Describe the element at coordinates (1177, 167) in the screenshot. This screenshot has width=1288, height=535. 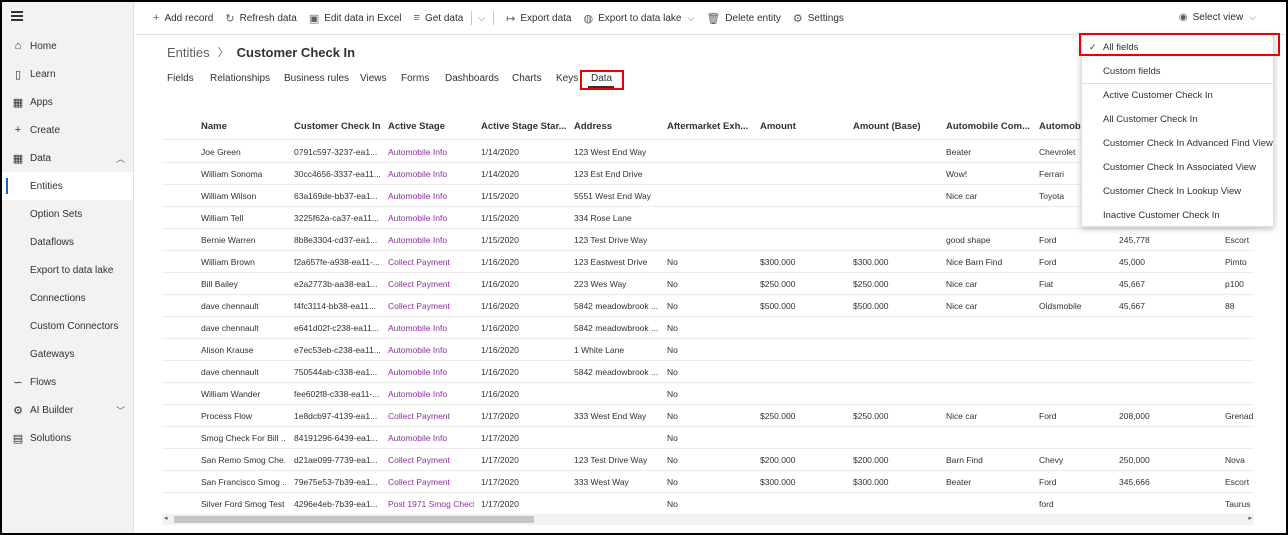
I see `view-option-associated: Customer Check In Associated View` at that location.